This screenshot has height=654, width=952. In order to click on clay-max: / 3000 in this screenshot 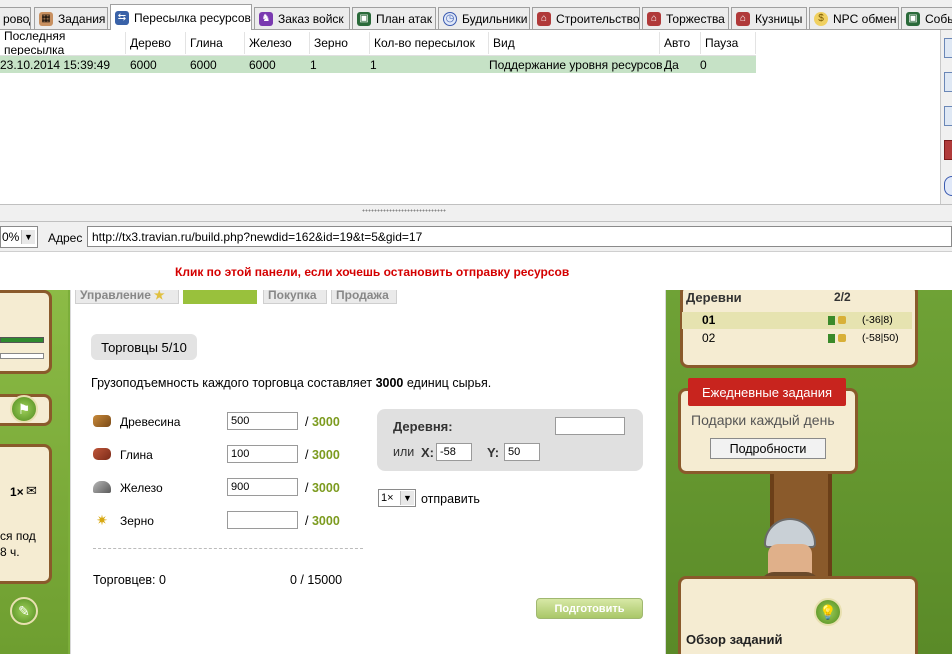, I will do `click(322, 455)`.